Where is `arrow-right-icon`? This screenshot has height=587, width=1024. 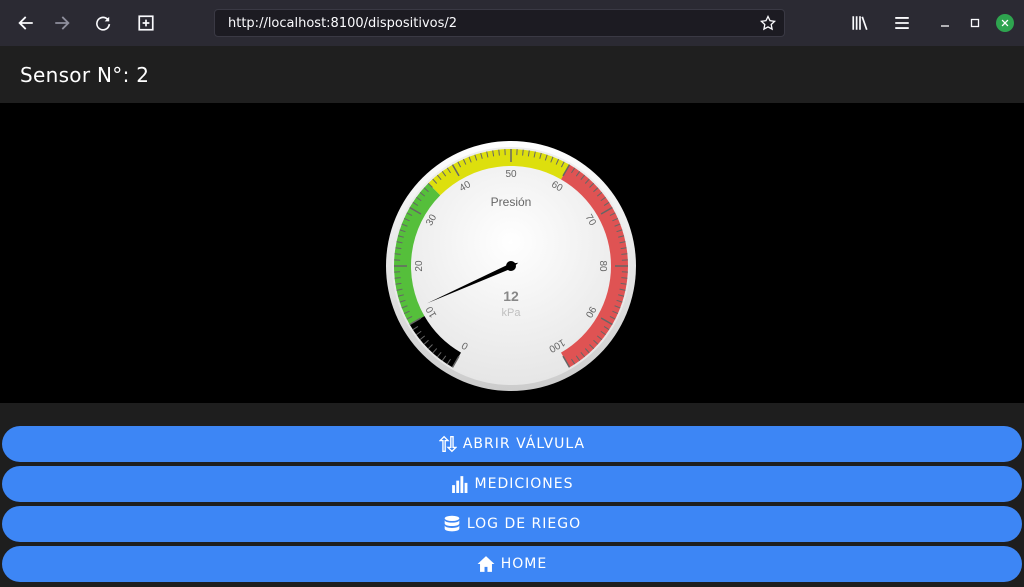
arrow-right-icon is located at coordinates (62, 23).